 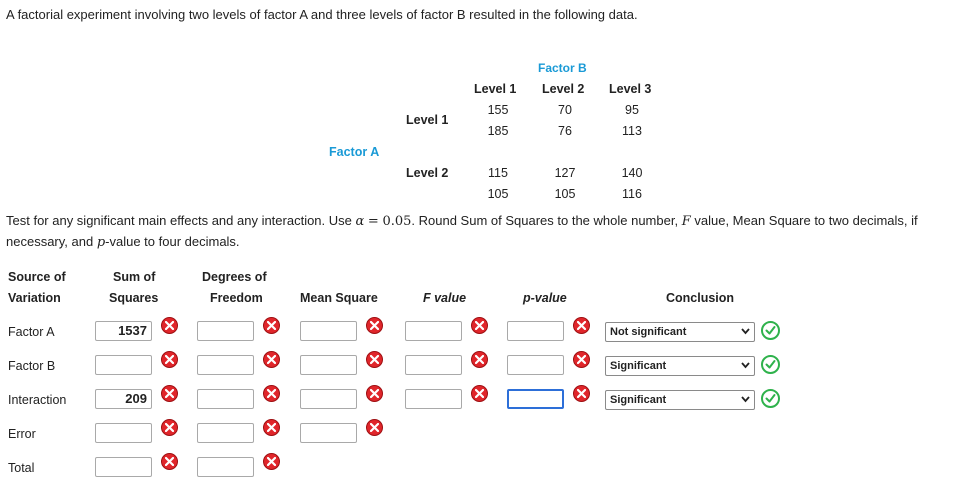 I want to click on row-label-total: Total, so click(x=21, y=468).